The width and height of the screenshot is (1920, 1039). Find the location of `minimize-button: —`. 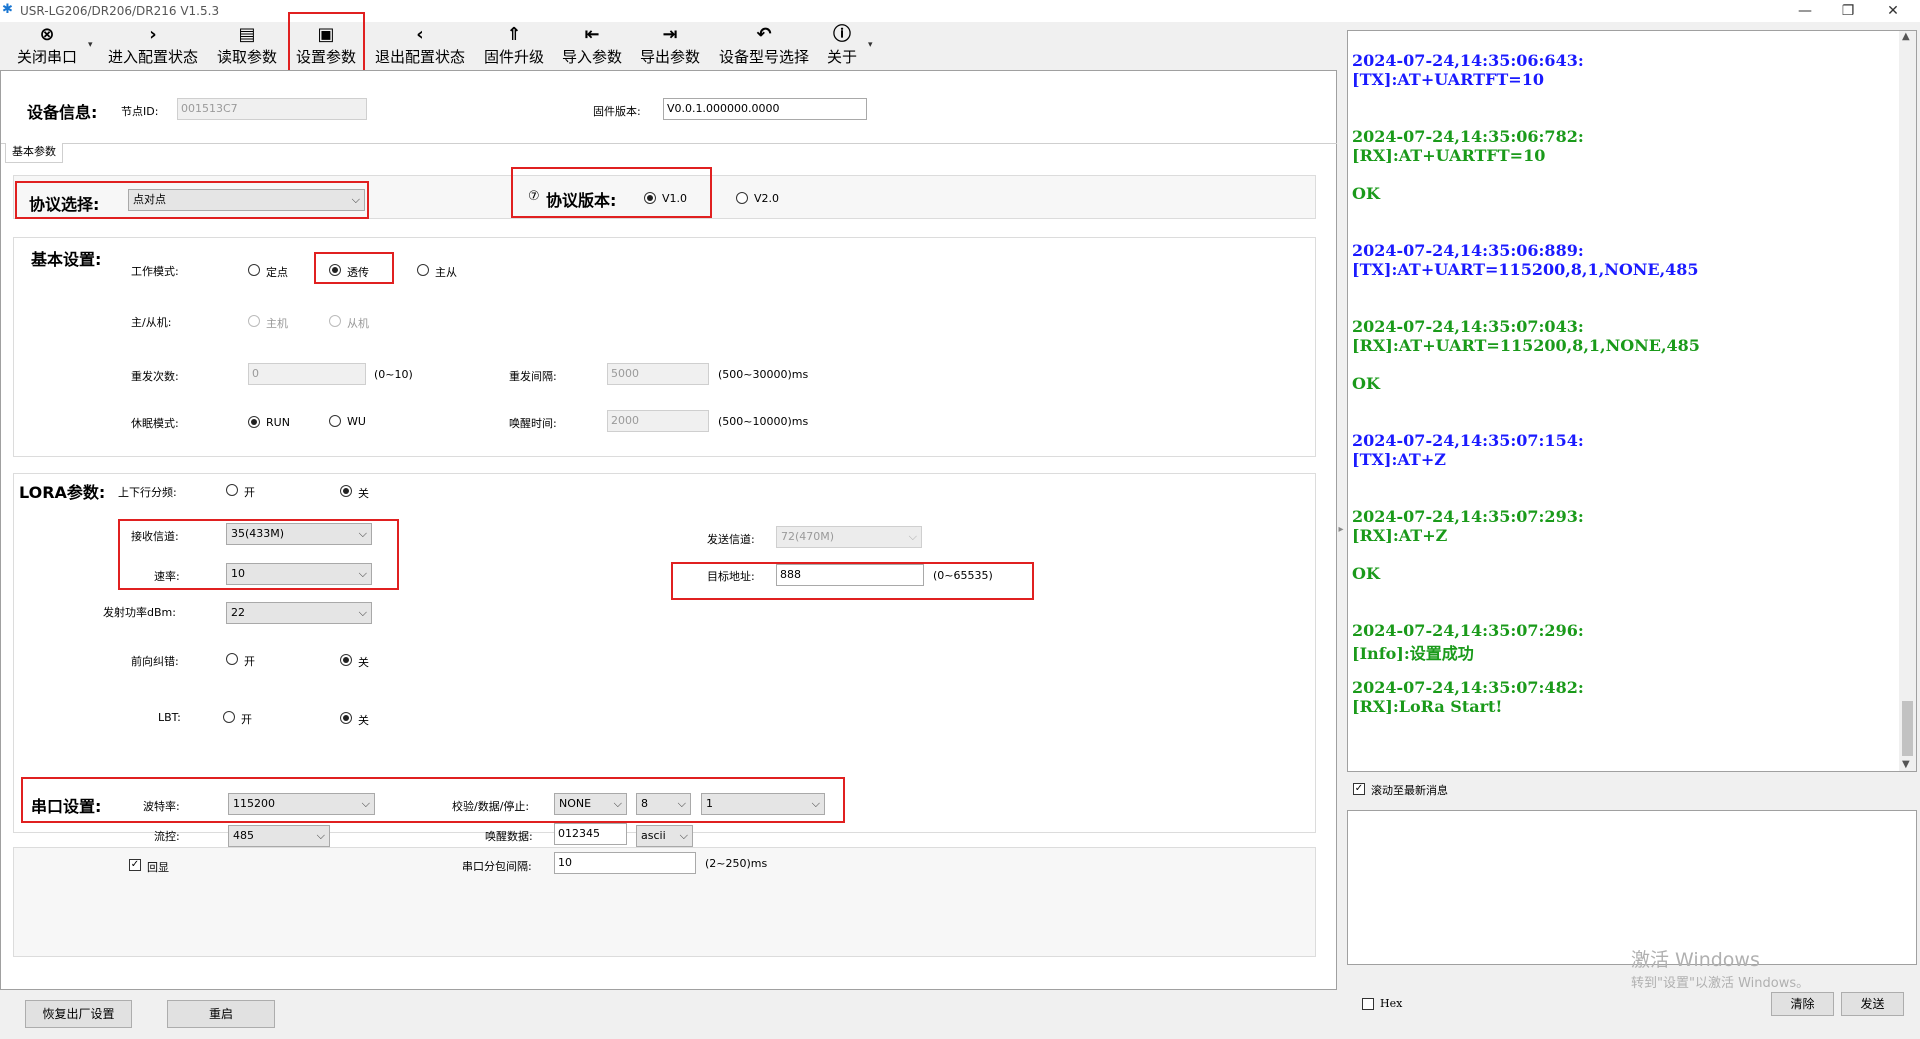

minimize-button: — is located at coordinates (1805, 11).